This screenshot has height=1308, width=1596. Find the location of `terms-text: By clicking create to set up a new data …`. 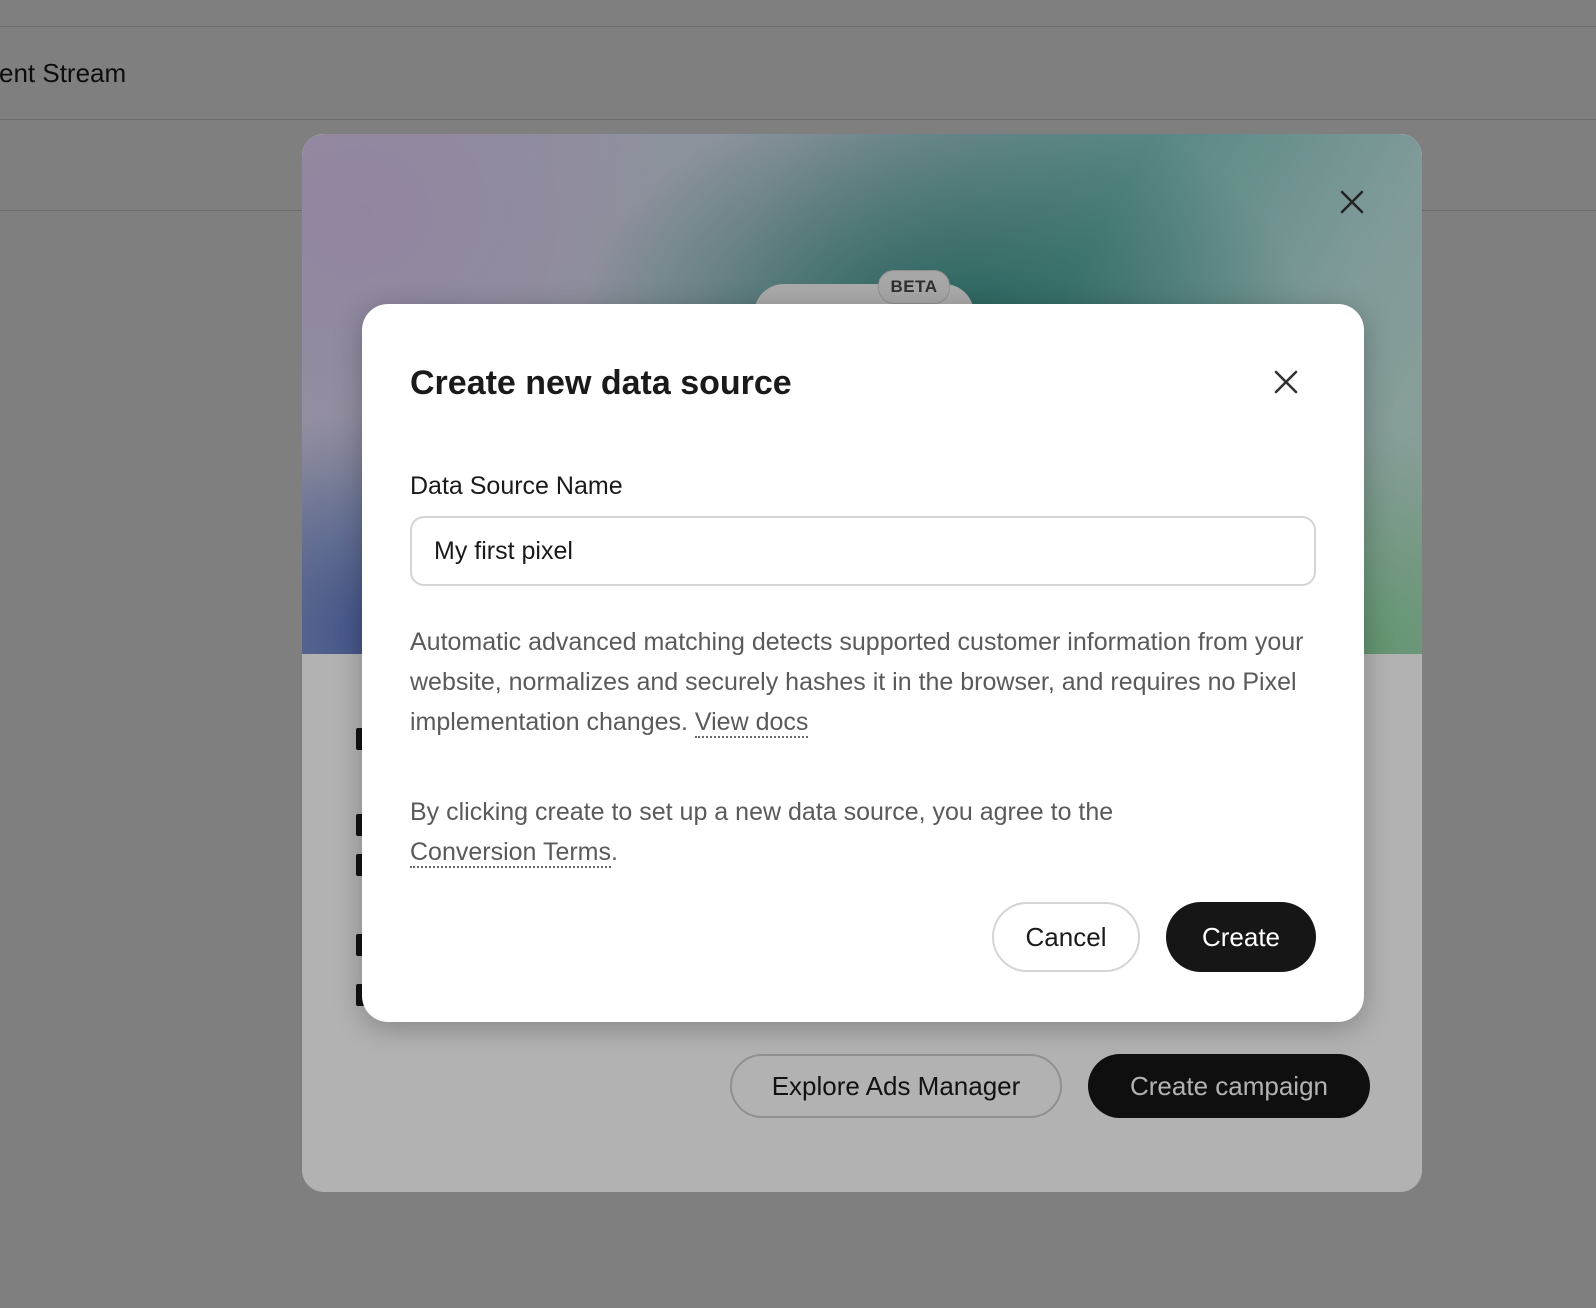

terms-text: By clicking create to set up a new data … is located at coordinates (762, 812).